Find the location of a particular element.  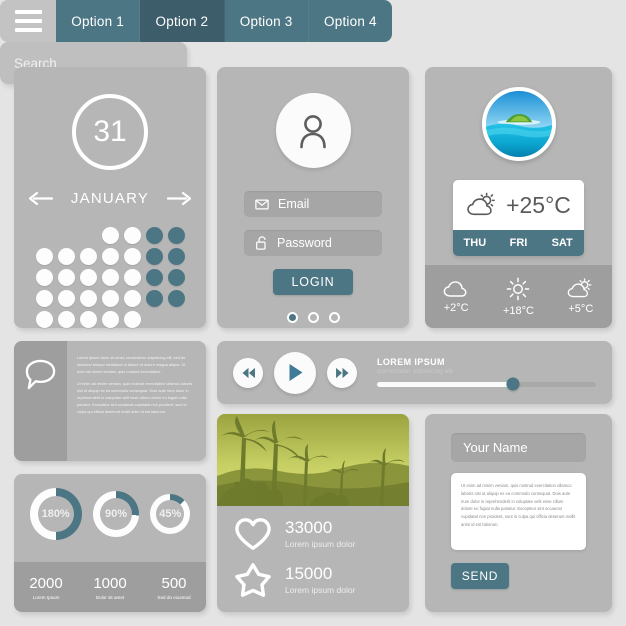

weather-current-box: +25°C THU FRI SAT is located at coordinates (518, 218).